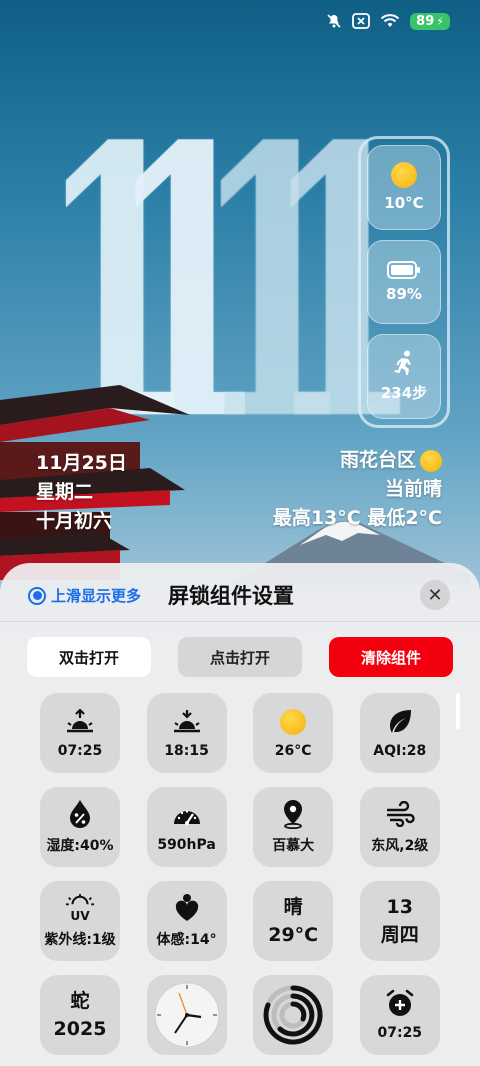 This screenshot has height=1066, width=480. I want to click on tile-label: 紫外线:1级, so click(80, 940).